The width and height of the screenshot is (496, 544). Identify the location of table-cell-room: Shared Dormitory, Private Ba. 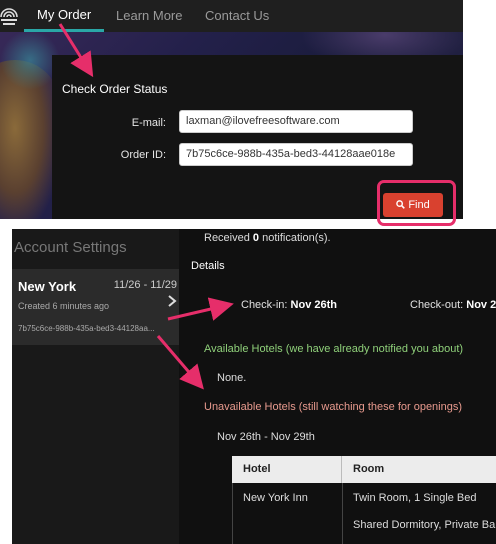
(424, 525).